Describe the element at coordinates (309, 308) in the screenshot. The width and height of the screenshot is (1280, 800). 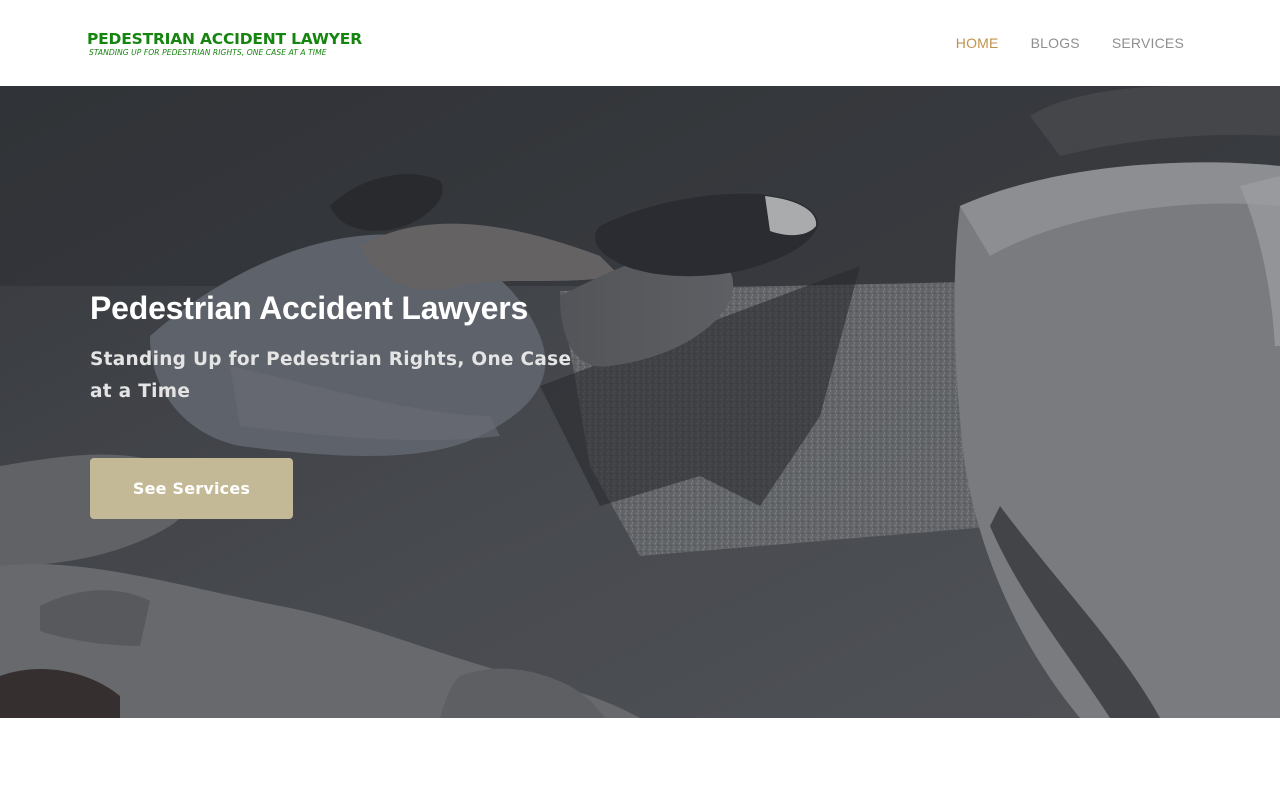
I see `hero-title: Pedestrian Accident Lawyers` at that location.